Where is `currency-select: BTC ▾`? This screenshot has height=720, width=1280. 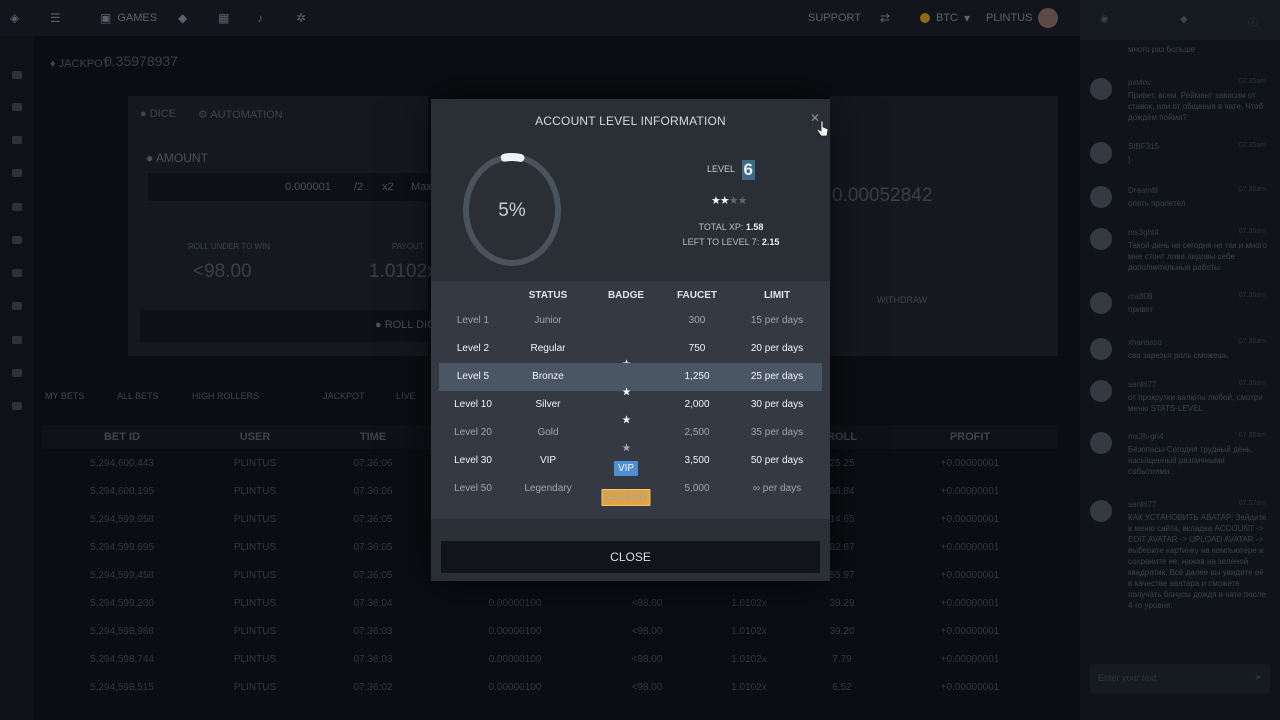
currency-select: BTC ▾ is located at coordinates (945, 18).